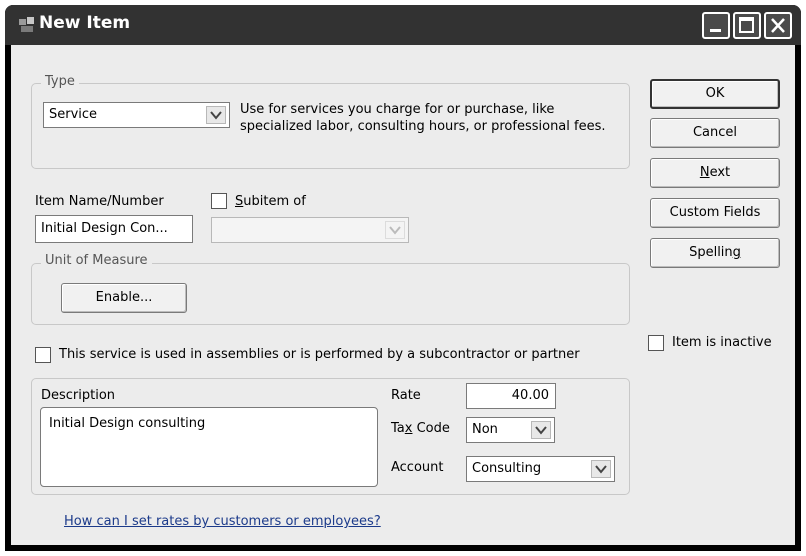 The image size is (806, 556). What do you see at coordinates (417, 467) in the screenshot?
I see `account-label: Account` at bounding box center [417, 467].